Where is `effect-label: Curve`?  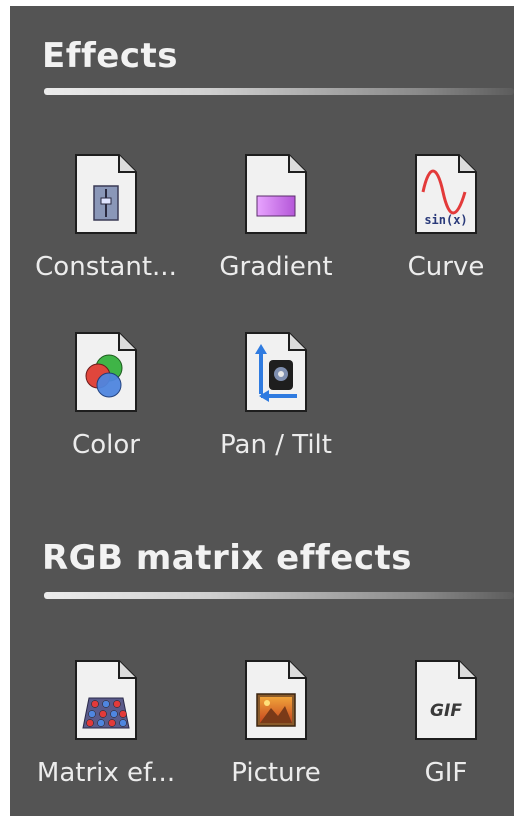 effect-label: Curve is located at coordinates (446, 267).